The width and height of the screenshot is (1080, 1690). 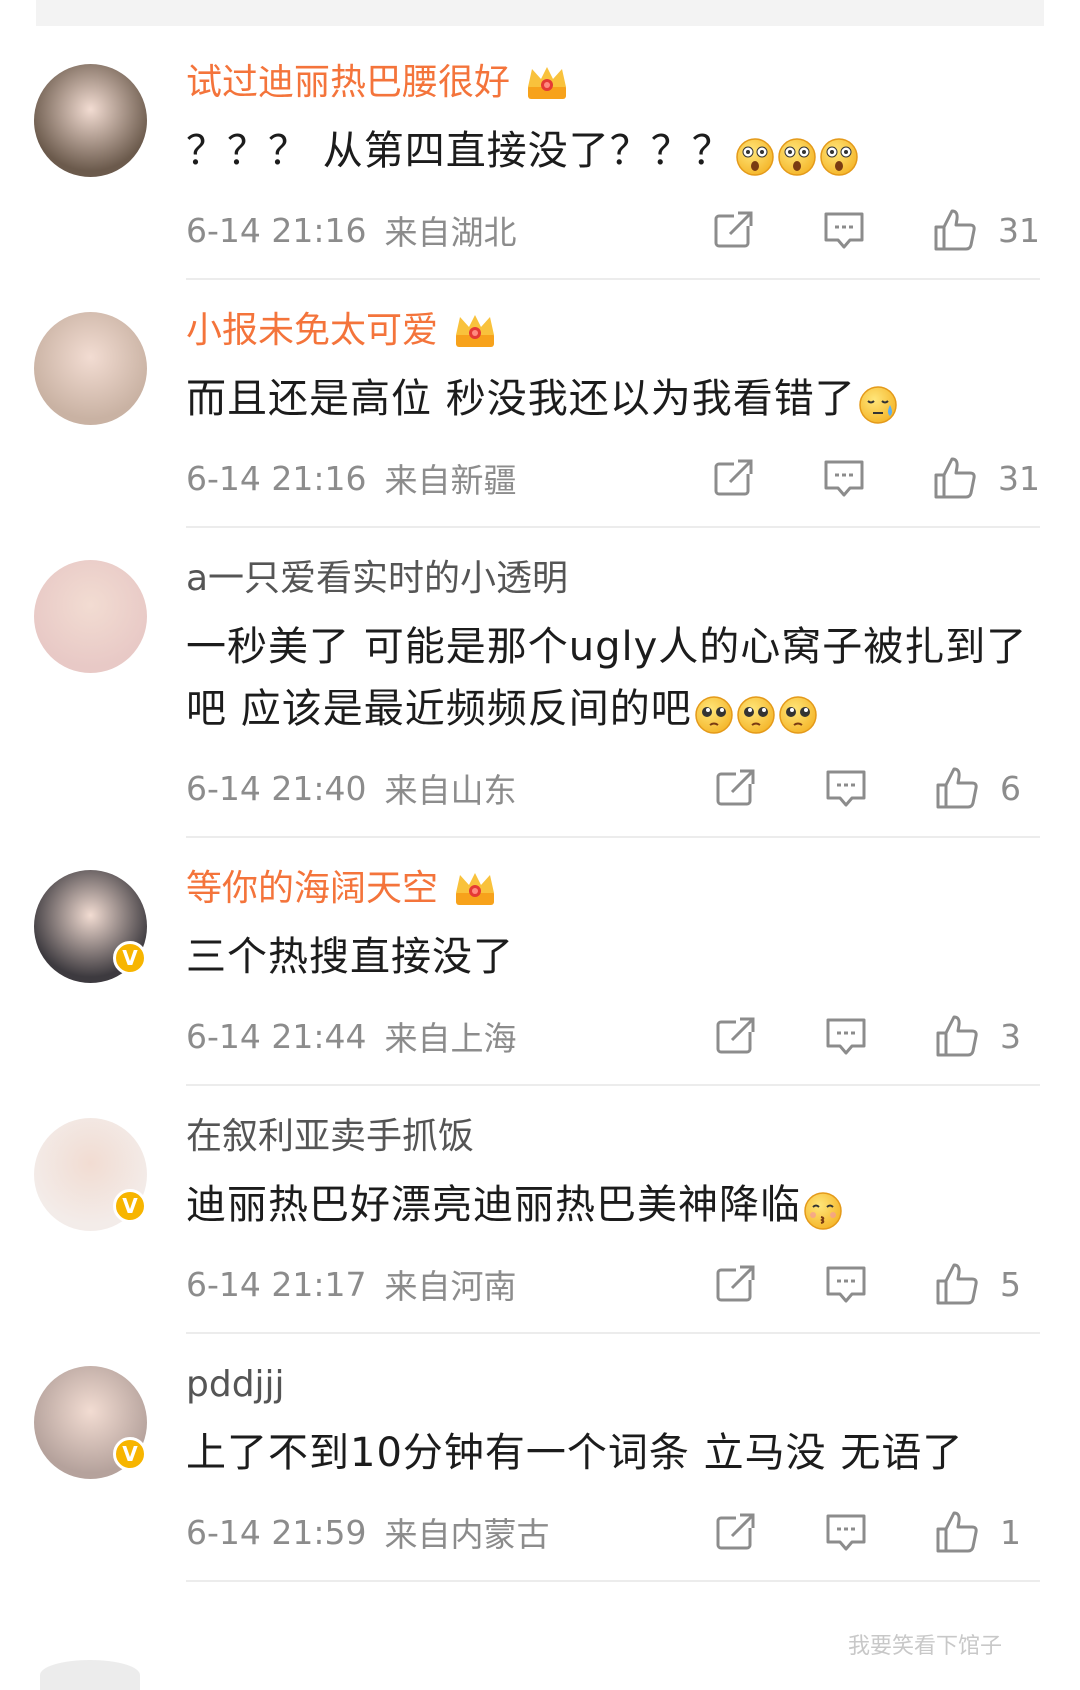 I want to click on comment-text: 一秒美了 可能是那个ugly人的心窝子被扎到了吧 应该是最近频频反间的吧, so click(x=613, y=678).